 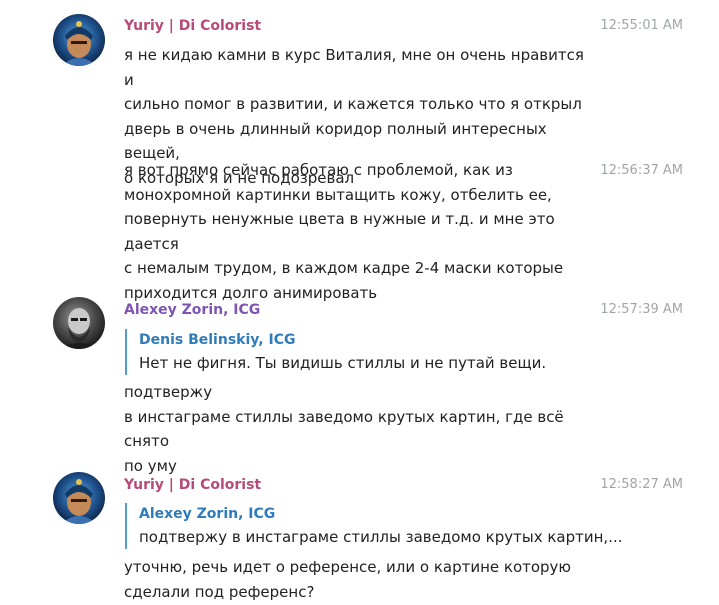 I want to click on reply-author: Alexey Zorin, ICG, so click(x=207, y=514).